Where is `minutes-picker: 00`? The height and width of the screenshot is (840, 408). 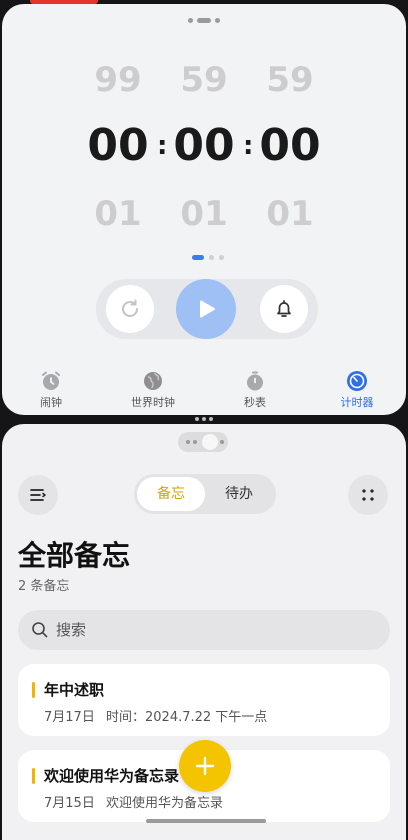
minutes-picker: 00 is located at coordinates (204, 146).